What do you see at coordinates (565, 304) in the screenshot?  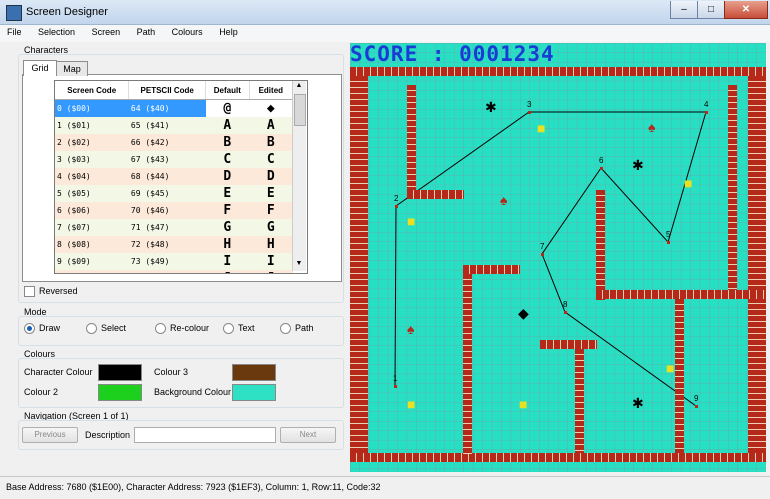 I see `path-point-label: 8` at bounding box center [565, 304].